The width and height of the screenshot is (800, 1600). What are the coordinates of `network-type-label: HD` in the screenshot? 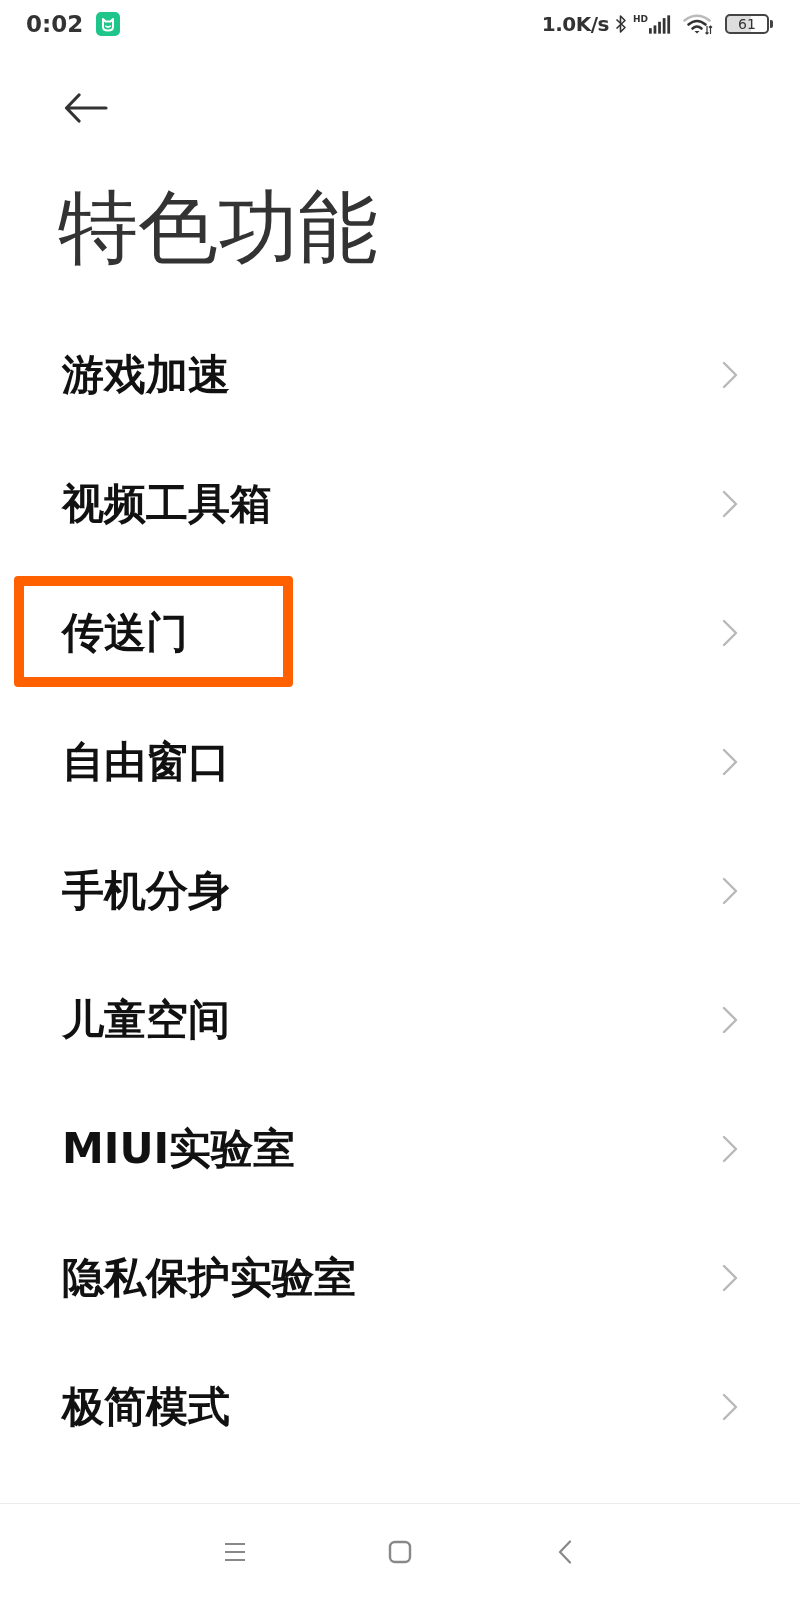 It's located at (640, 19).